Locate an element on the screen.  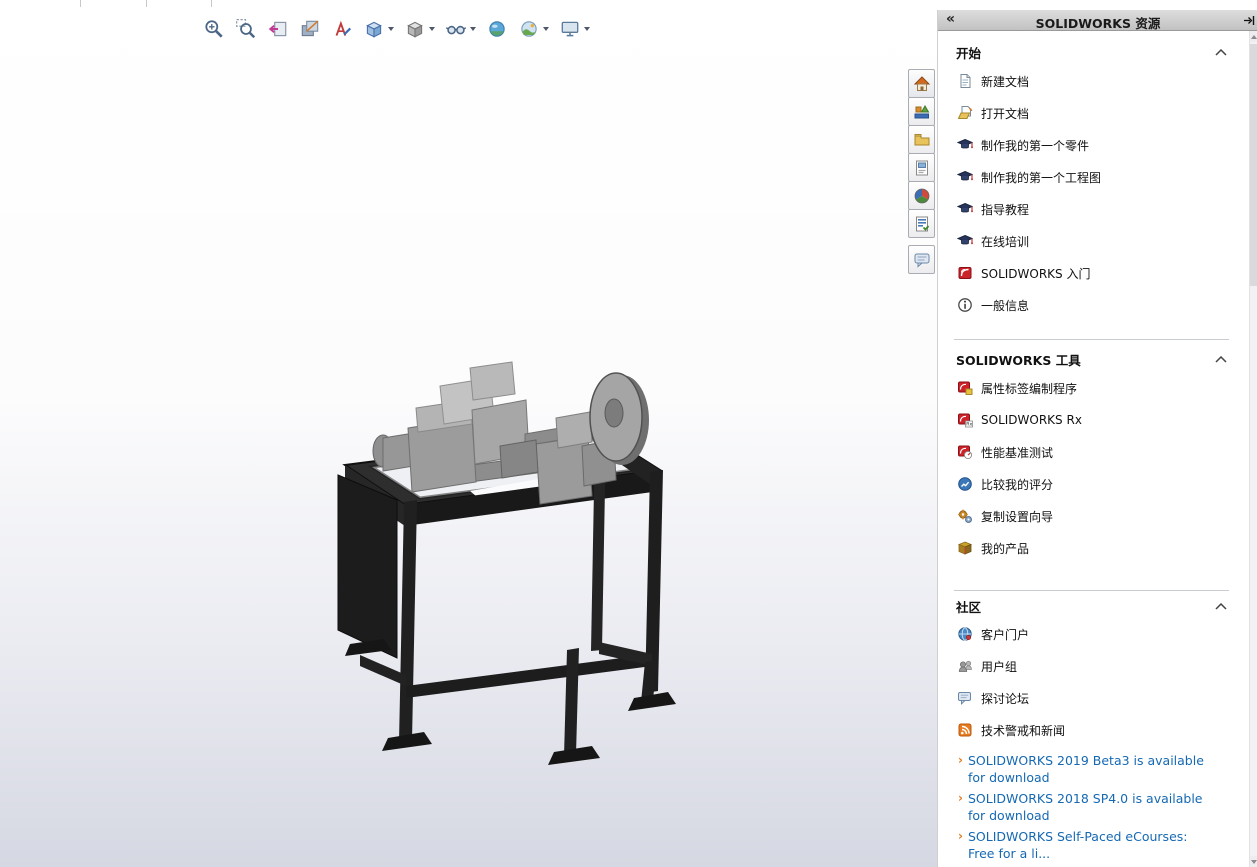
previous-view-icon is located at coordinates (277, 29).